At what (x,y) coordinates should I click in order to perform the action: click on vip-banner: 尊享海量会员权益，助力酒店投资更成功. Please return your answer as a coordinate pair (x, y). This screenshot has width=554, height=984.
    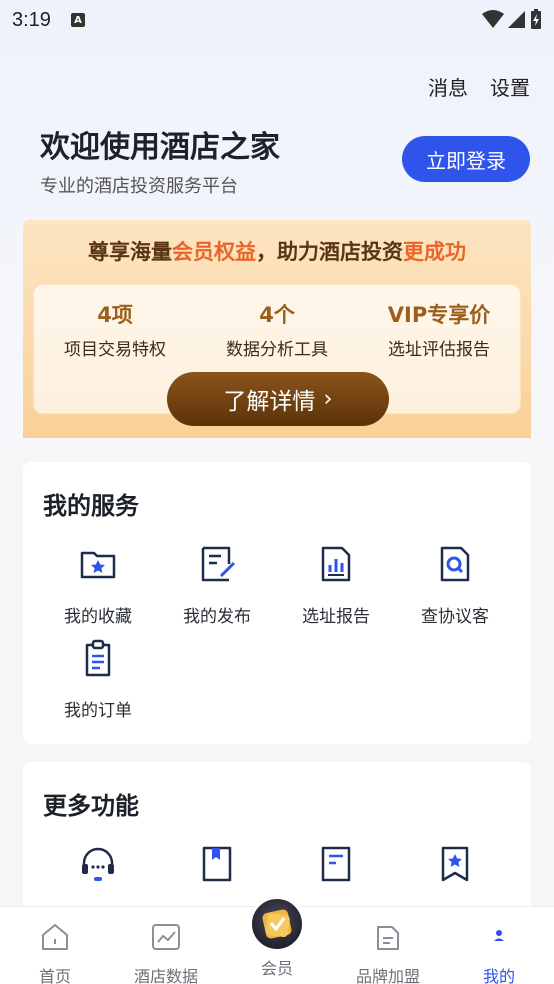
    Looking at the image, I should click on (277, 251).